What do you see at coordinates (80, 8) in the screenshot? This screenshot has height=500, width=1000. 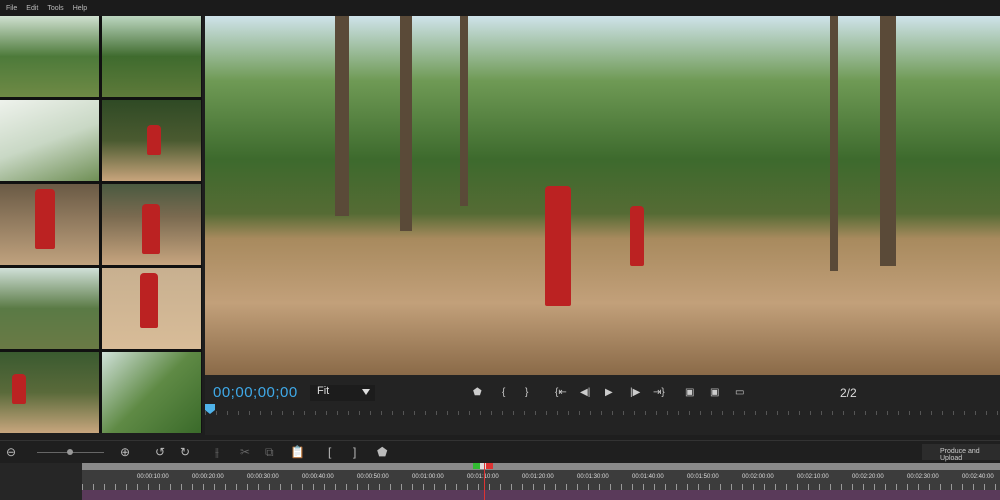 I see `menu-help: Help` at bounding box center [80, 8].